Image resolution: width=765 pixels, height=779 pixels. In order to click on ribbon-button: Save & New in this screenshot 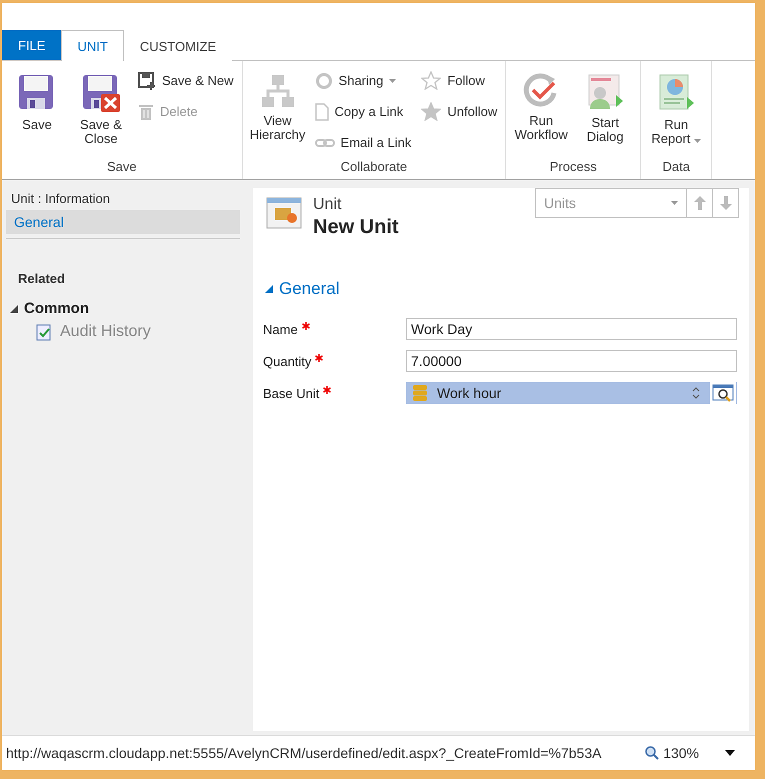, I will do `click(186, 80)`.